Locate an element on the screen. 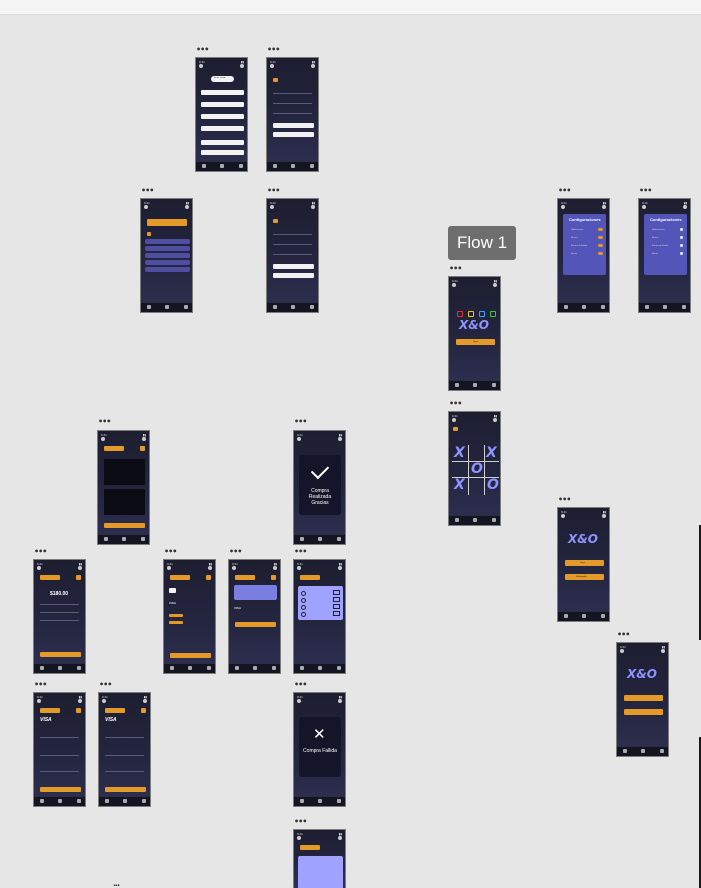 The height and width of the screenshot is (888, 701). screen-payment-methods: 9:41 ▮▮ VISA is located at coordinates (189, 616).